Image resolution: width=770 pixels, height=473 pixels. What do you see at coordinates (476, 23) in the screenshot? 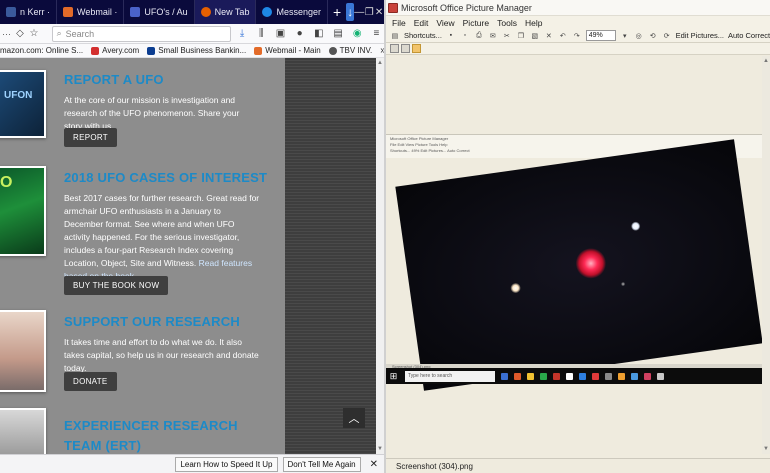
I see `menu-picture: Picture` at bounding box center [476, 23].